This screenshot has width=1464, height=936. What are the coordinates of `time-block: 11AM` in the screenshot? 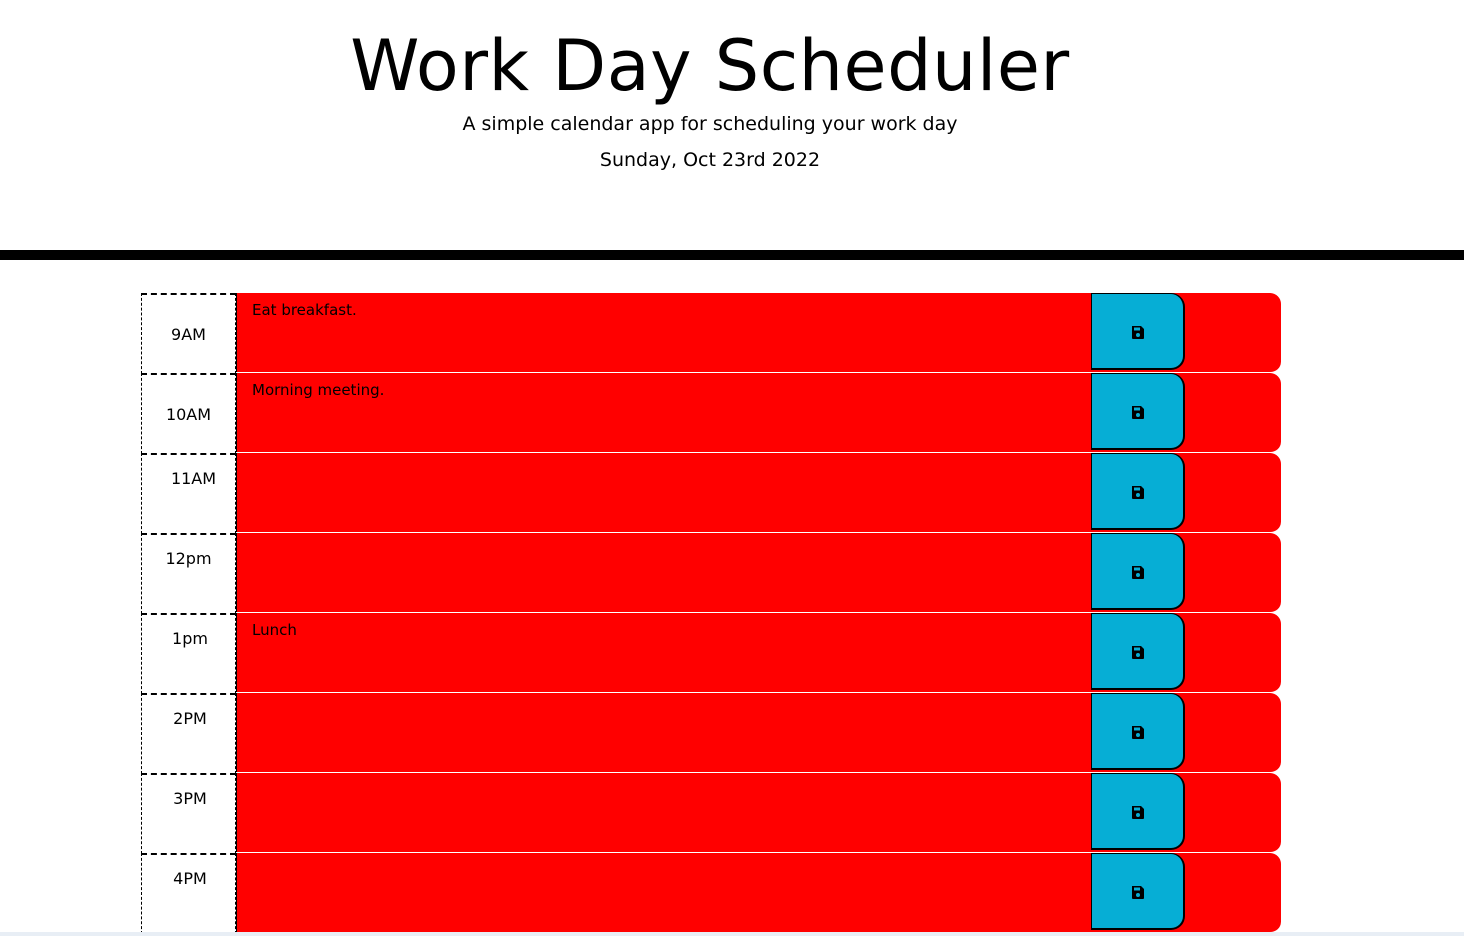 It's located at (711, 493).